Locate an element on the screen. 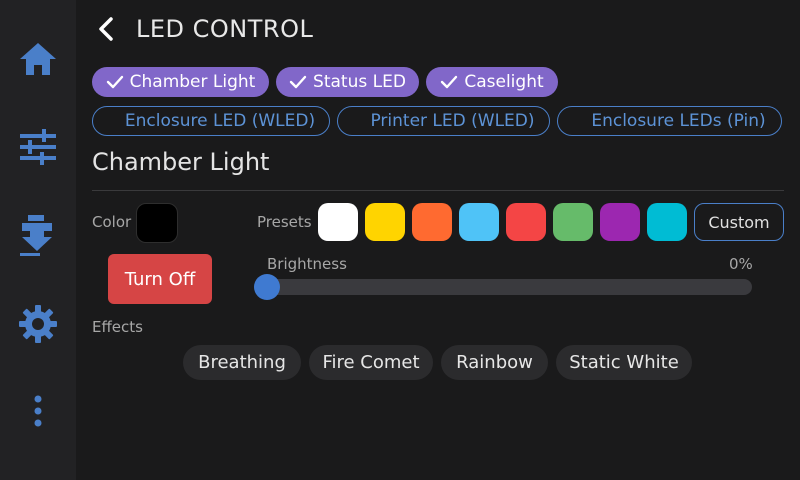 The height and width of the screenshot is (480, 800). sliders-icon is located at coordinates (38, 147).